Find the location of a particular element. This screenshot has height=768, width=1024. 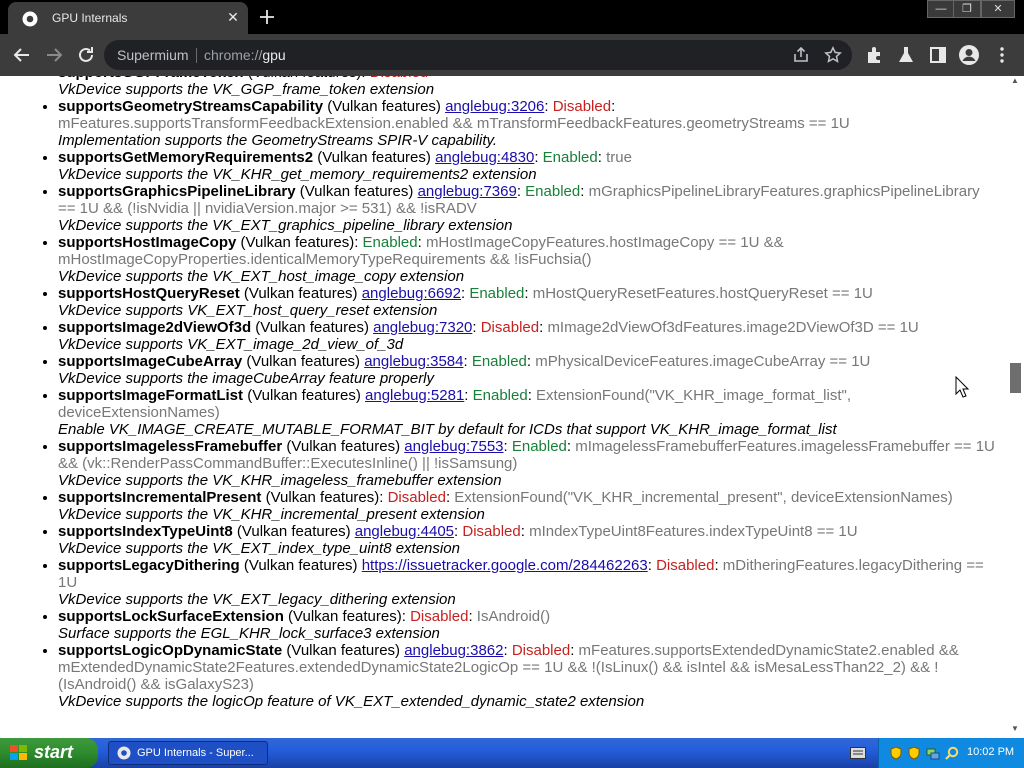

new-tab-icon is located at coordinates (267, 17).